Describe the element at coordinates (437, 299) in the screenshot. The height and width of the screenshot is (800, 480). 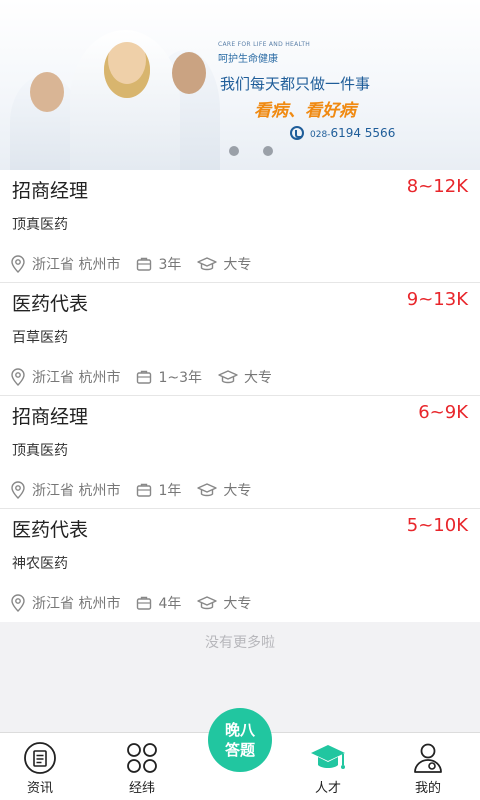
I see `job-salary: 9~13K` at that location.